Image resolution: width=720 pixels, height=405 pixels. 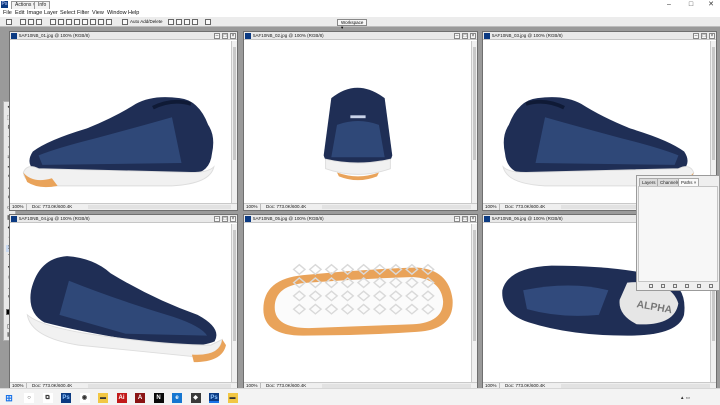 What do you see at coordinates (47, 398) in the screenshot?
I see `task-view-icon: ⧉` at bounding box center [47, 398].